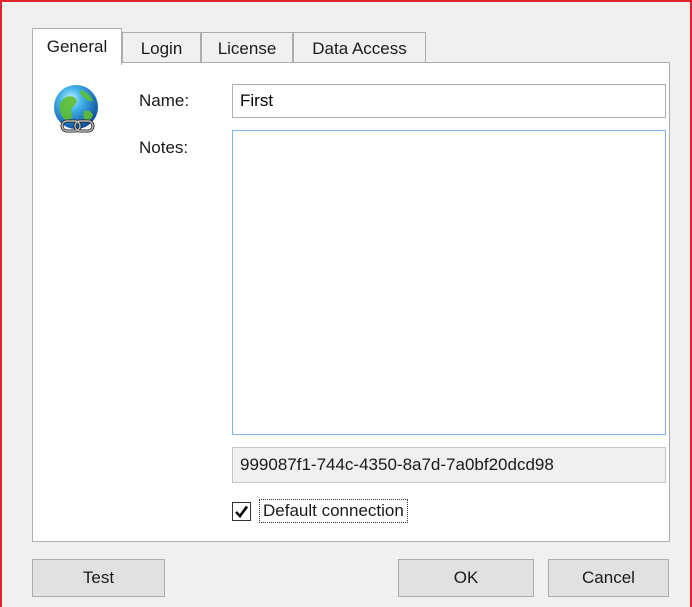 This screenshot has width=692, height=607. Describe the element at coordinates (449, 465) in the screenshot. I see `connection-guid-field: 999087f1-744c-4350-8a7d-7a0bf20dcd98` at that location.